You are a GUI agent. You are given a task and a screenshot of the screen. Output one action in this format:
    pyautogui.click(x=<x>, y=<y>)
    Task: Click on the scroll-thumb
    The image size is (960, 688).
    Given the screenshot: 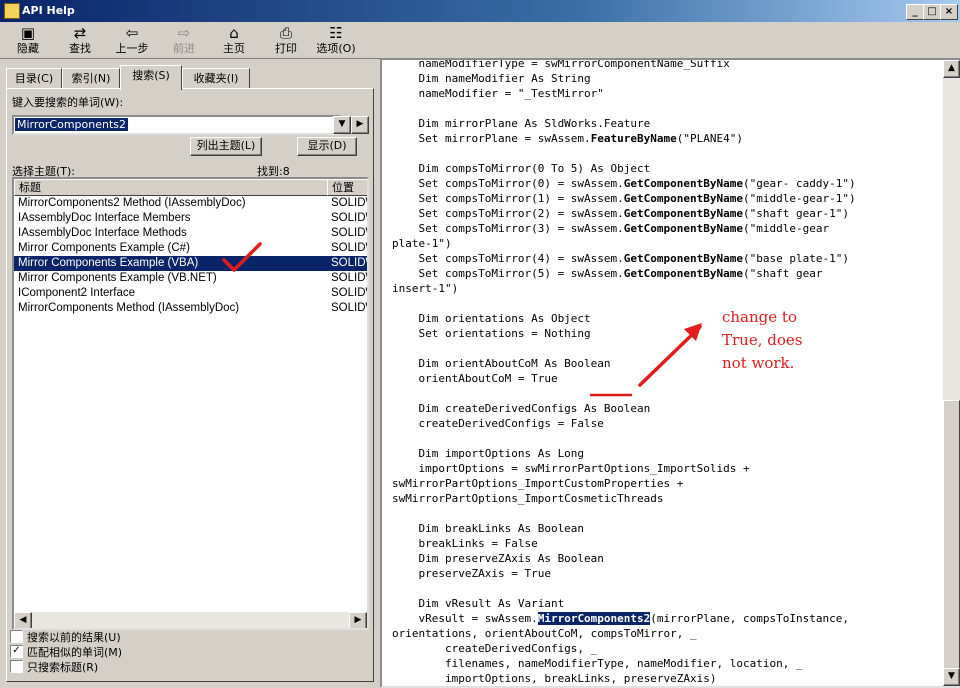 What is the action you would take?
    pyautogui.click(x=951, y=536)
    